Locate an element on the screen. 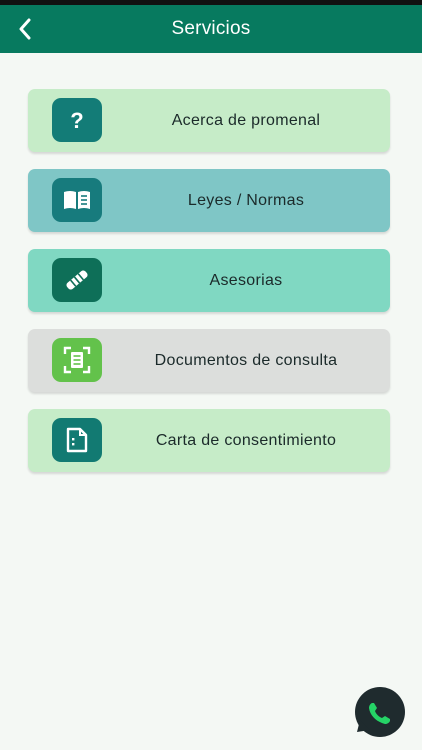 This screenshot has width=422, height=750. file-icon is located at coordinates (77, 440).